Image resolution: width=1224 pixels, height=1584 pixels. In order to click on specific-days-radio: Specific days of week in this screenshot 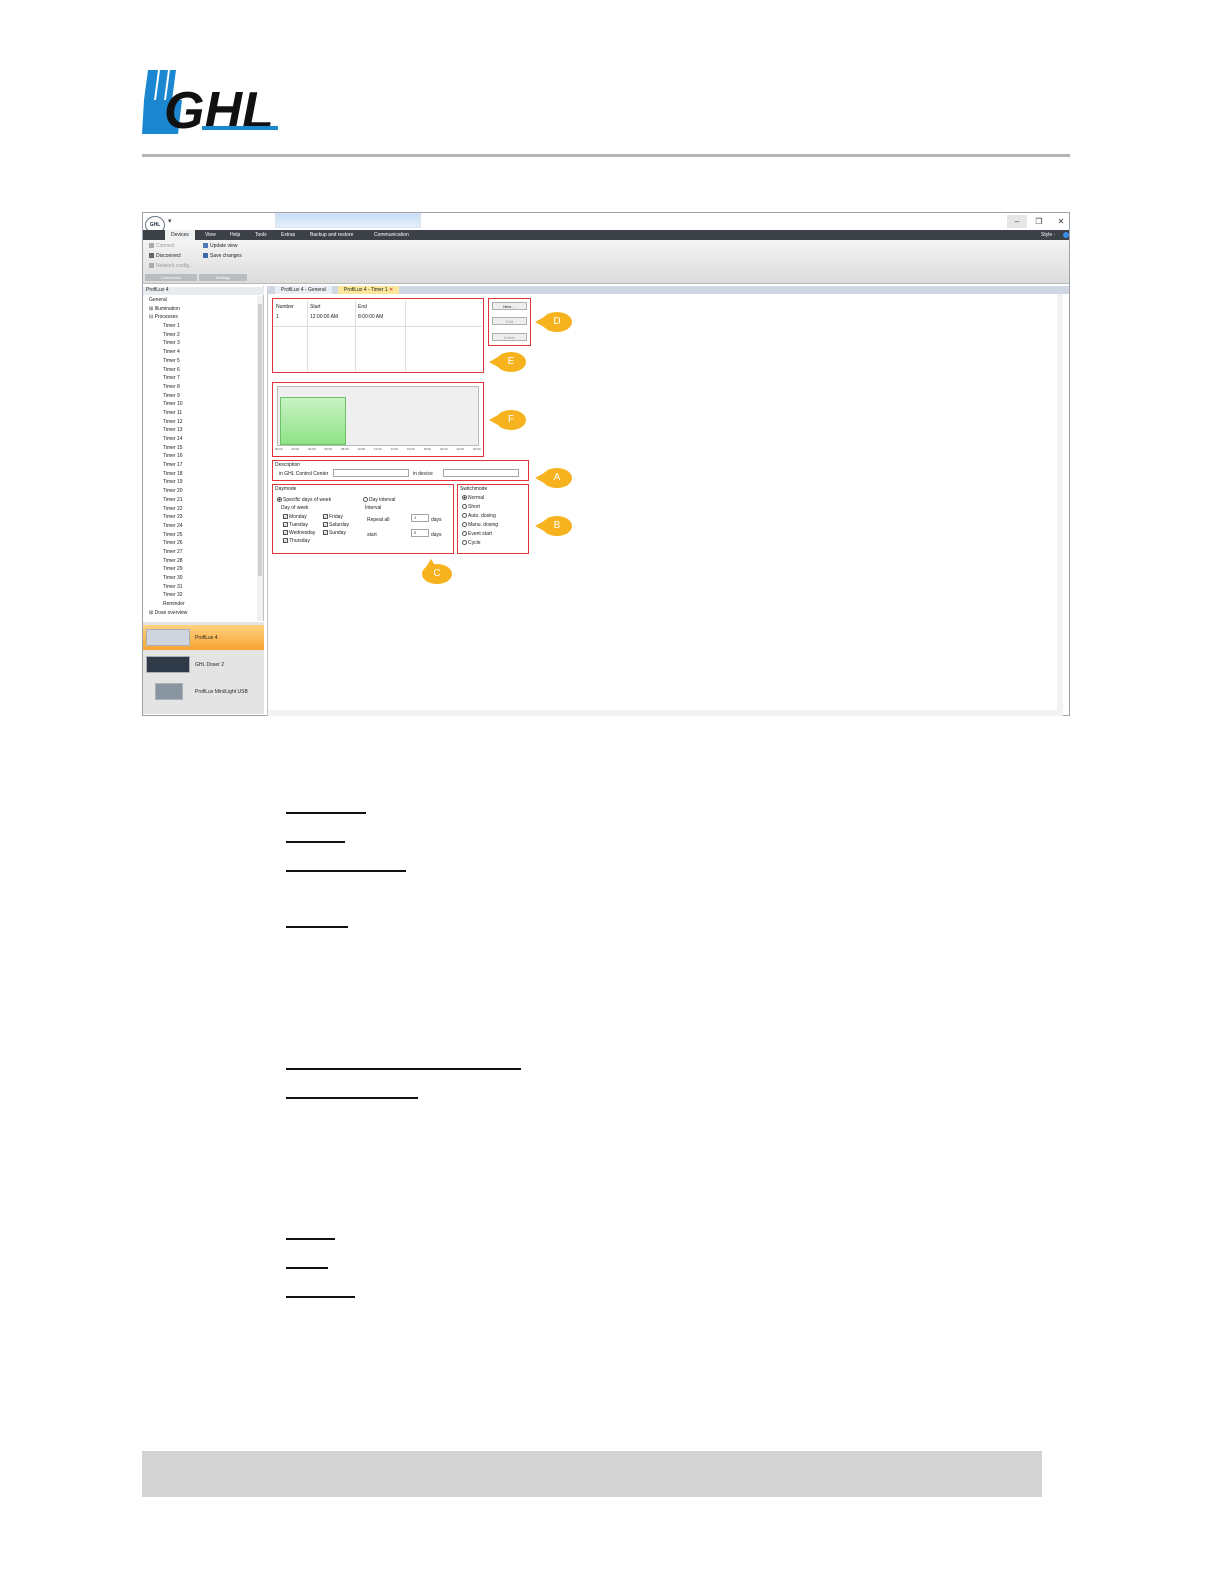, I will do `click(304, 500)`.